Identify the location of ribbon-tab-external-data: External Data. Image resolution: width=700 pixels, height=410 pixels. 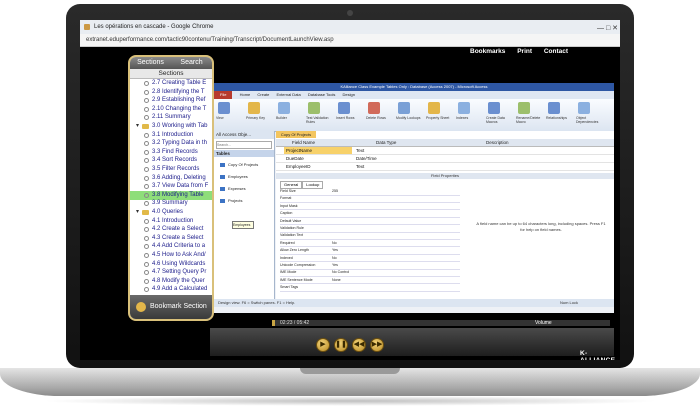
(289, 94).